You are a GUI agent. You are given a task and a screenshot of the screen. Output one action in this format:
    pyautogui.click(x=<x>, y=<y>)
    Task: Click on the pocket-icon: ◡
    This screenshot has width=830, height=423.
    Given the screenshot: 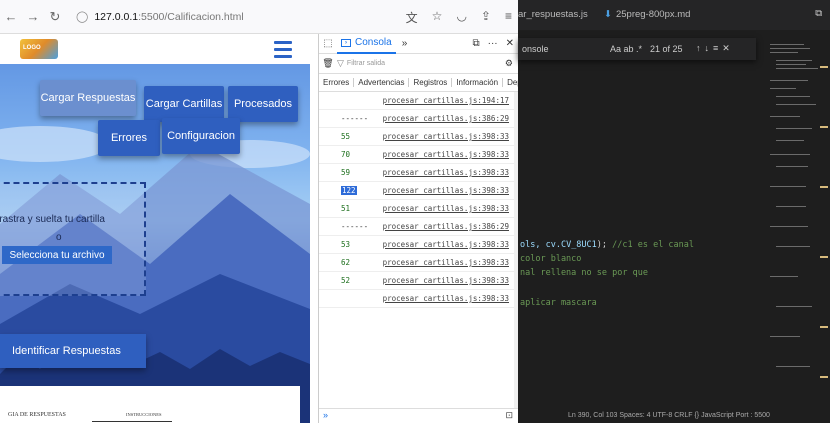 What is the action you would take?
    pyautogui.click(x=461, y=17)
    